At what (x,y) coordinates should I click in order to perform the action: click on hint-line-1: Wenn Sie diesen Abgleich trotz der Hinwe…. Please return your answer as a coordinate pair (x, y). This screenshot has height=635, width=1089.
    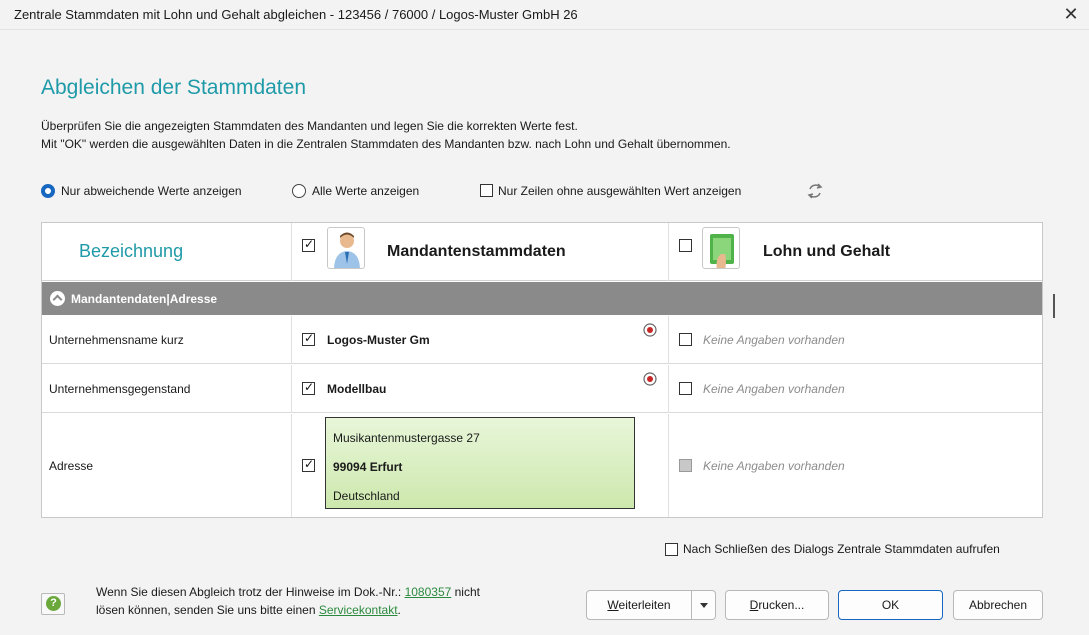
    Looking at the image, I should click on (288, 592).